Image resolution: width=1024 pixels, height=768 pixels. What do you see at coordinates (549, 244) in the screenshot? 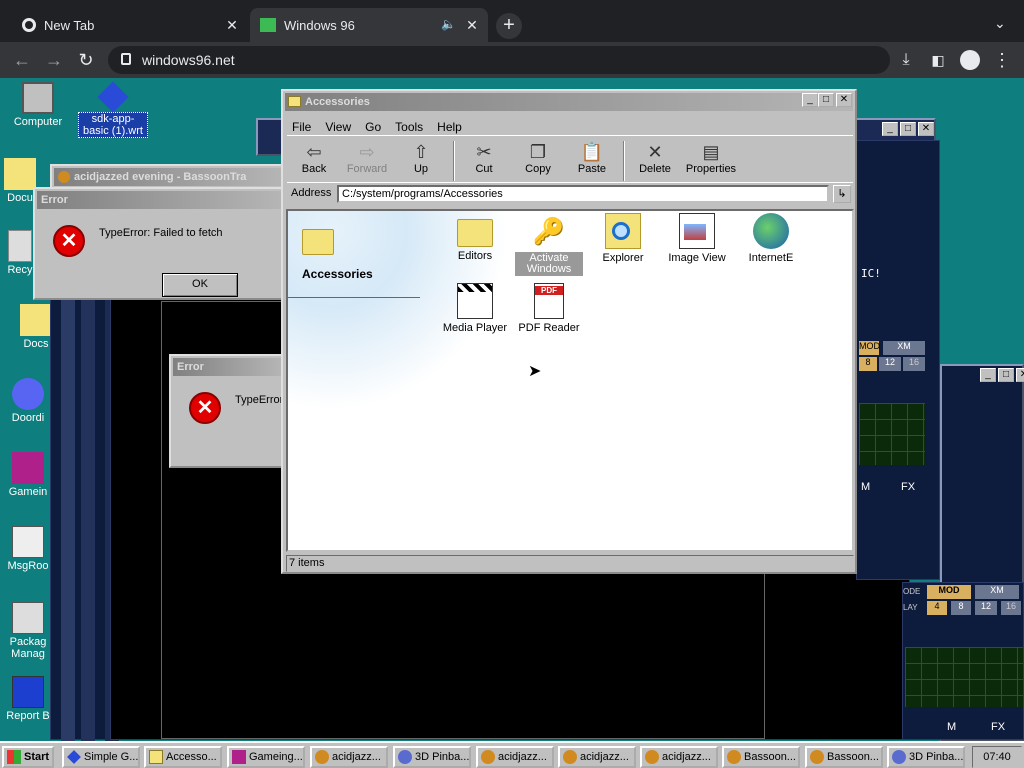
I see `file-item-activate-windows: 🔑 Activate Windows` at bounding box center [549, 244].